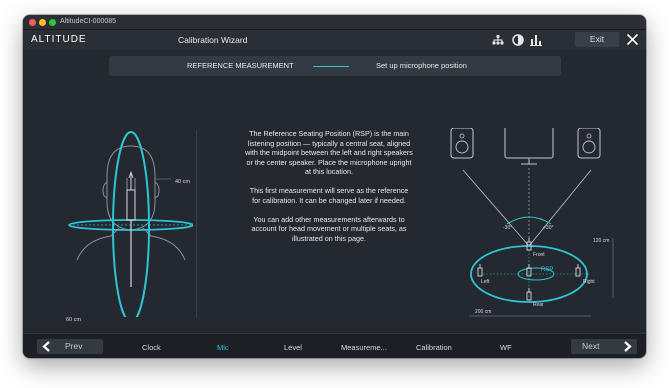 The height and width of the screenshot is (388, 670). Describe the element at coordinates (331, 66) in the screenshot. I see `step-separator` at that location.